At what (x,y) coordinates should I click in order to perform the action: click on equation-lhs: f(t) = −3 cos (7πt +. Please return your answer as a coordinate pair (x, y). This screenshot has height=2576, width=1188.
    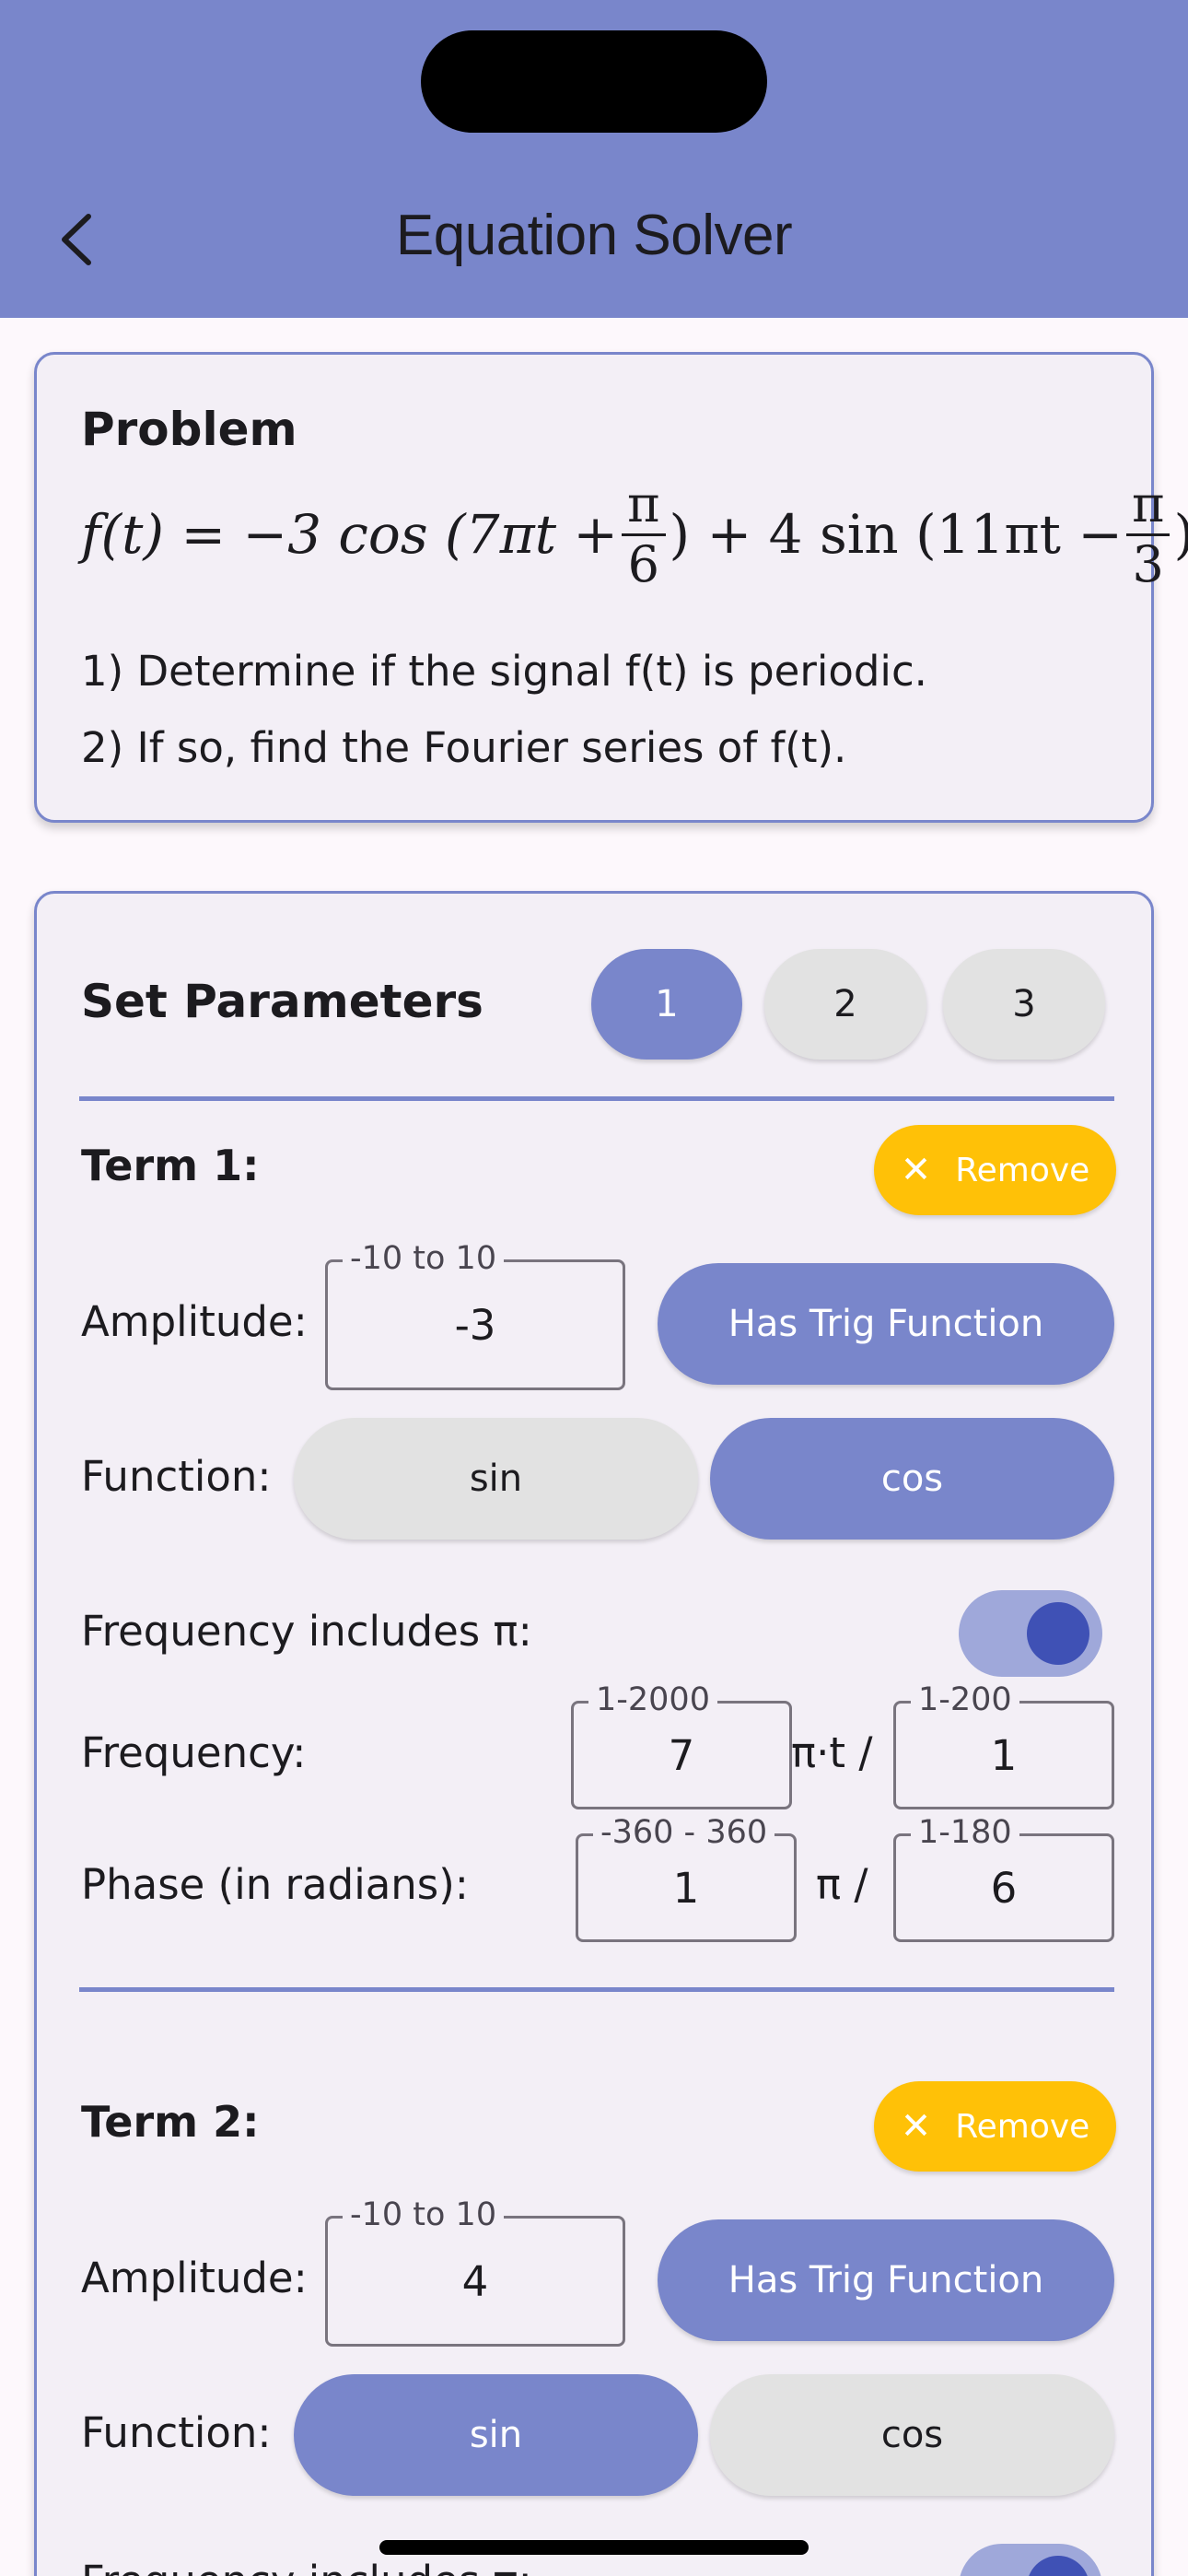
    Looking at the image, I should click on (350, 534).